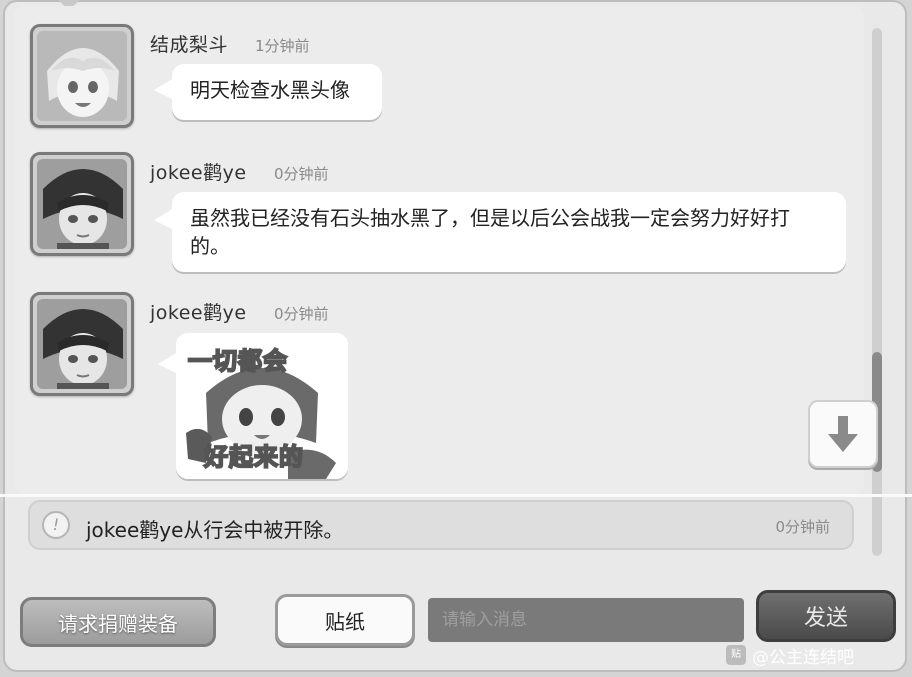 The height and width of the screenshot is (677, 912). What do you see at coordinates (586, 620) in the screenshot?
I see `message-input` at bounding box center [586, 620].